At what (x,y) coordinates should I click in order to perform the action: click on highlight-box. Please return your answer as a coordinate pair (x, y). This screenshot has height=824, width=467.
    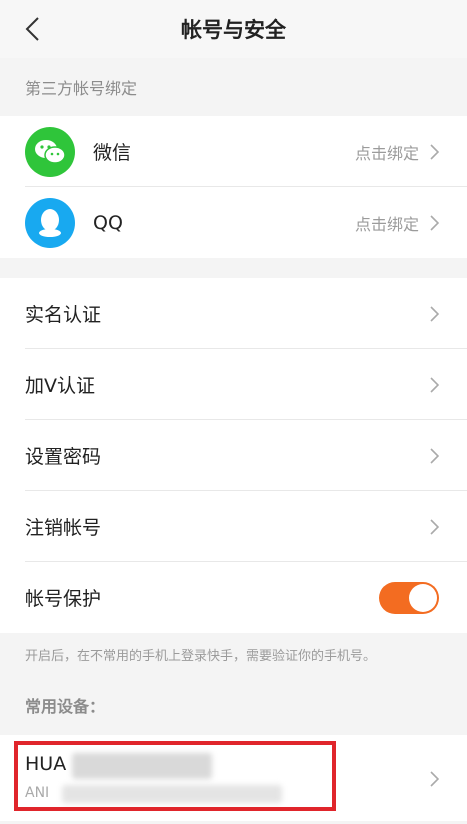
    Looking at the image, I should click on (175, 776).